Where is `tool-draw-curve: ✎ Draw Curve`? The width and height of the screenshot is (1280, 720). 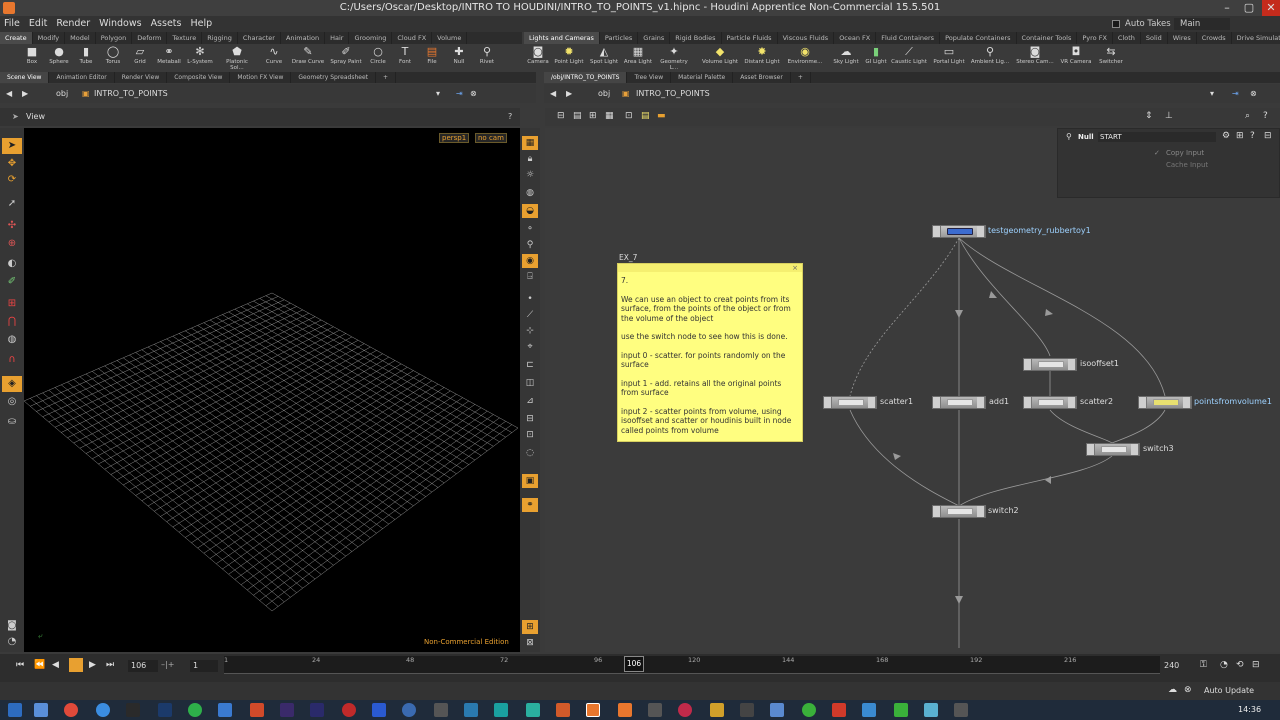 tool-draw-curve: ✎ Draw Curve is located at coordinates (308, 57).